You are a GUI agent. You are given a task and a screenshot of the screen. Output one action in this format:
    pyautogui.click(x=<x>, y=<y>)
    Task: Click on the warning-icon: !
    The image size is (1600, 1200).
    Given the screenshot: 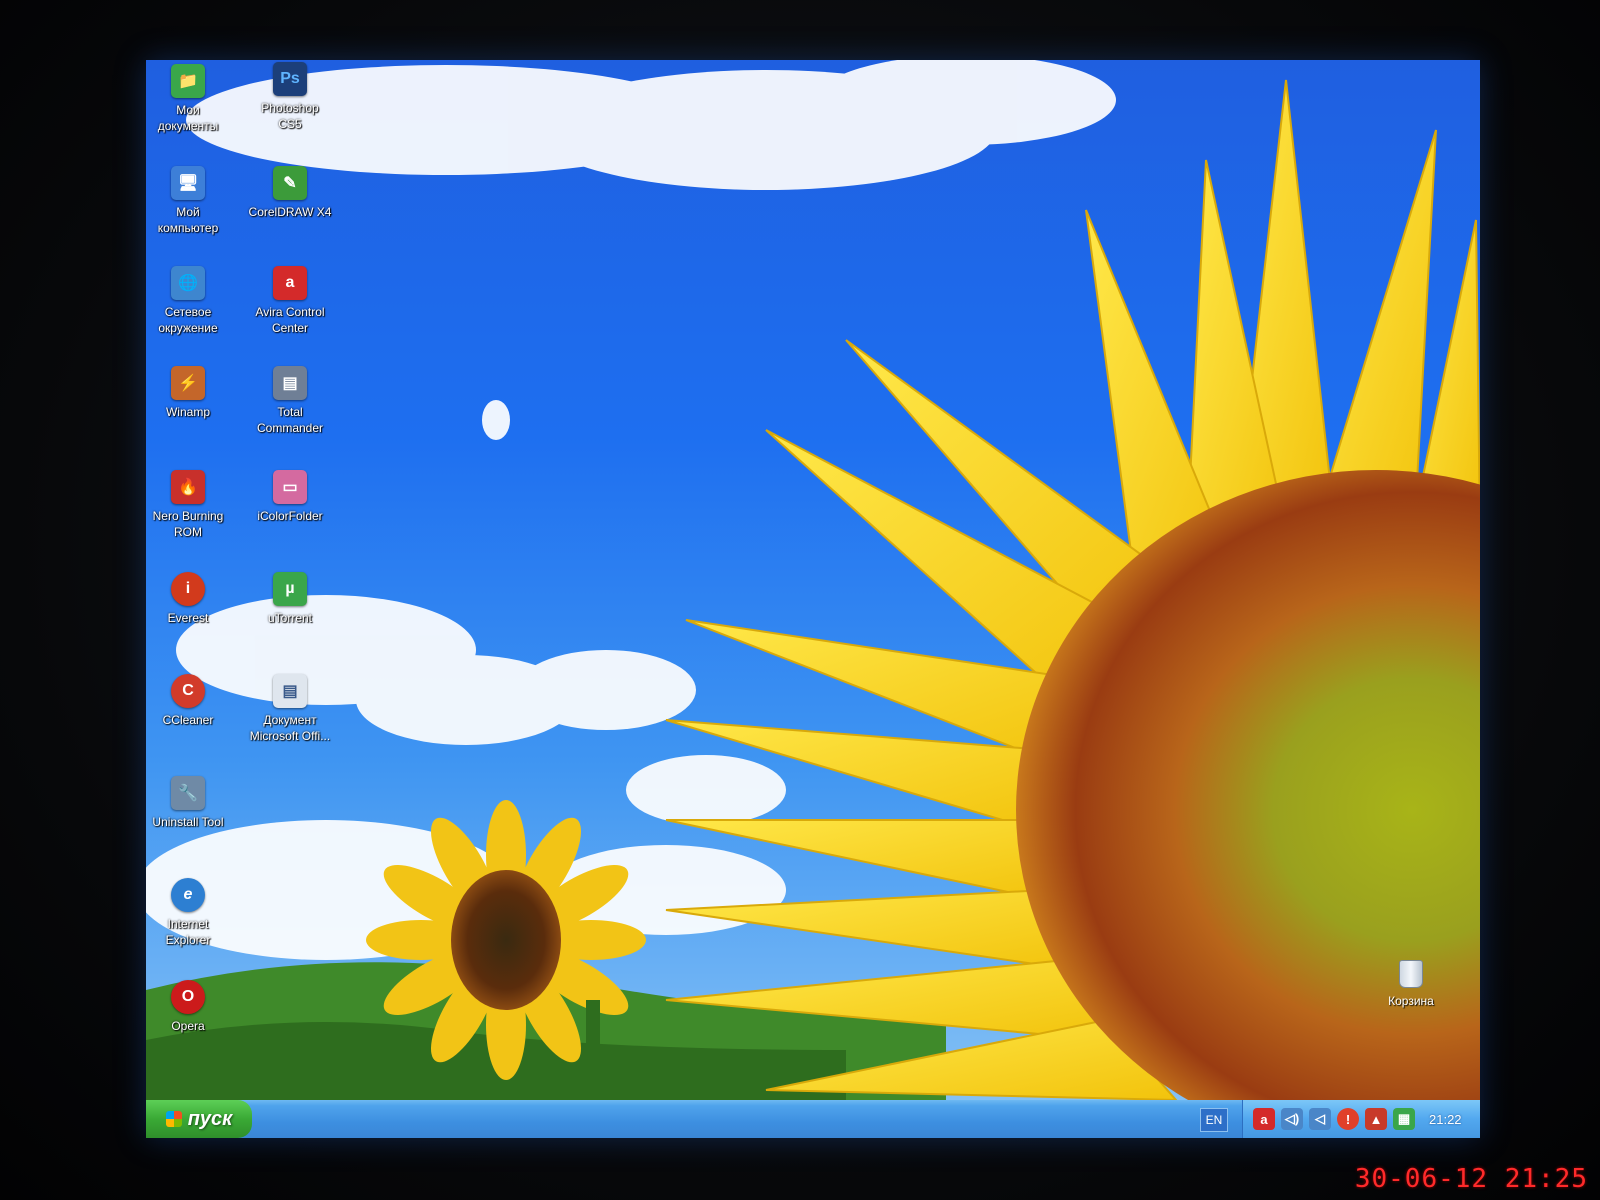 What is the action you would take?
    pyautogui.click(x=1348, y=1119)
    